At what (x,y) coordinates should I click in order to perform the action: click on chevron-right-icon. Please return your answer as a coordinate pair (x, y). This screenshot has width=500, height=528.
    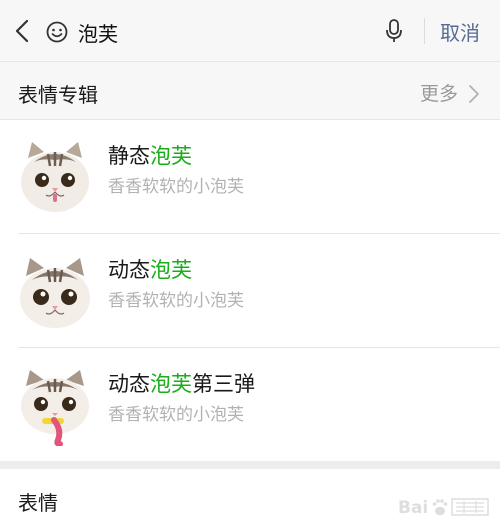
    Looking at the image, I should click on (474, 94).